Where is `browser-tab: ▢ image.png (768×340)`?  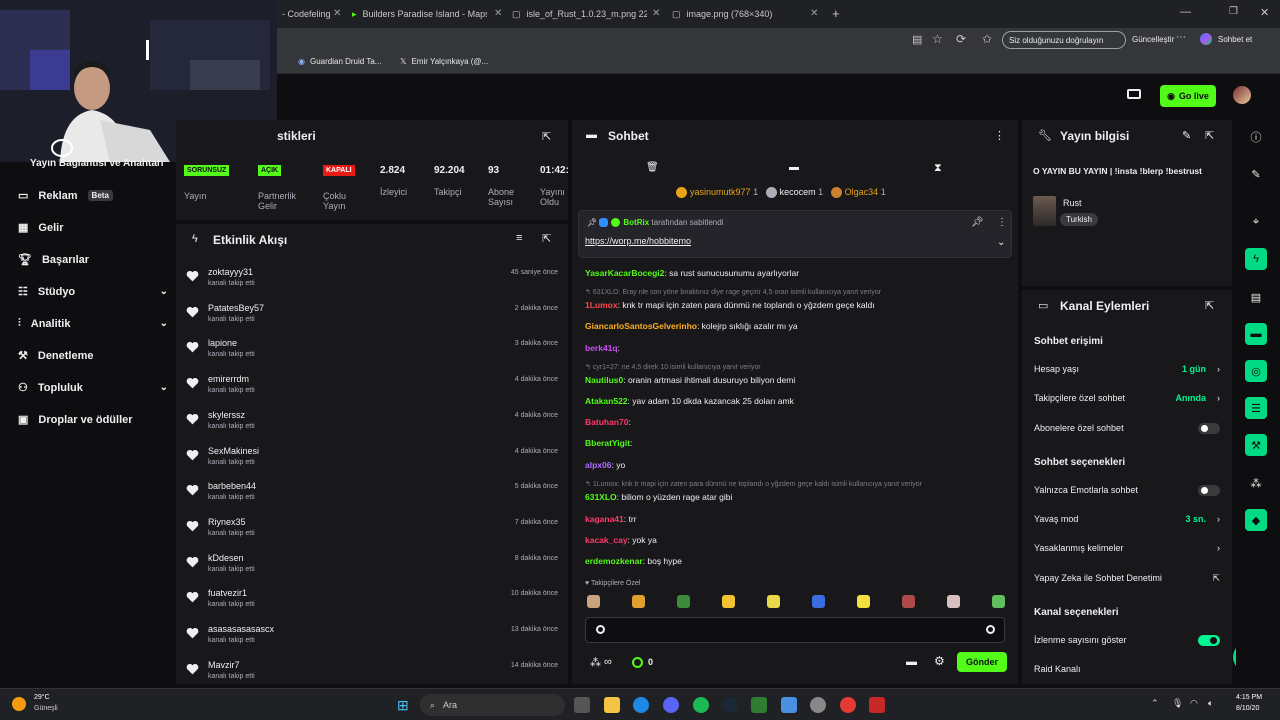 browser-tab: ▢ image.png (768×340) is located at coordinates (737, 14).